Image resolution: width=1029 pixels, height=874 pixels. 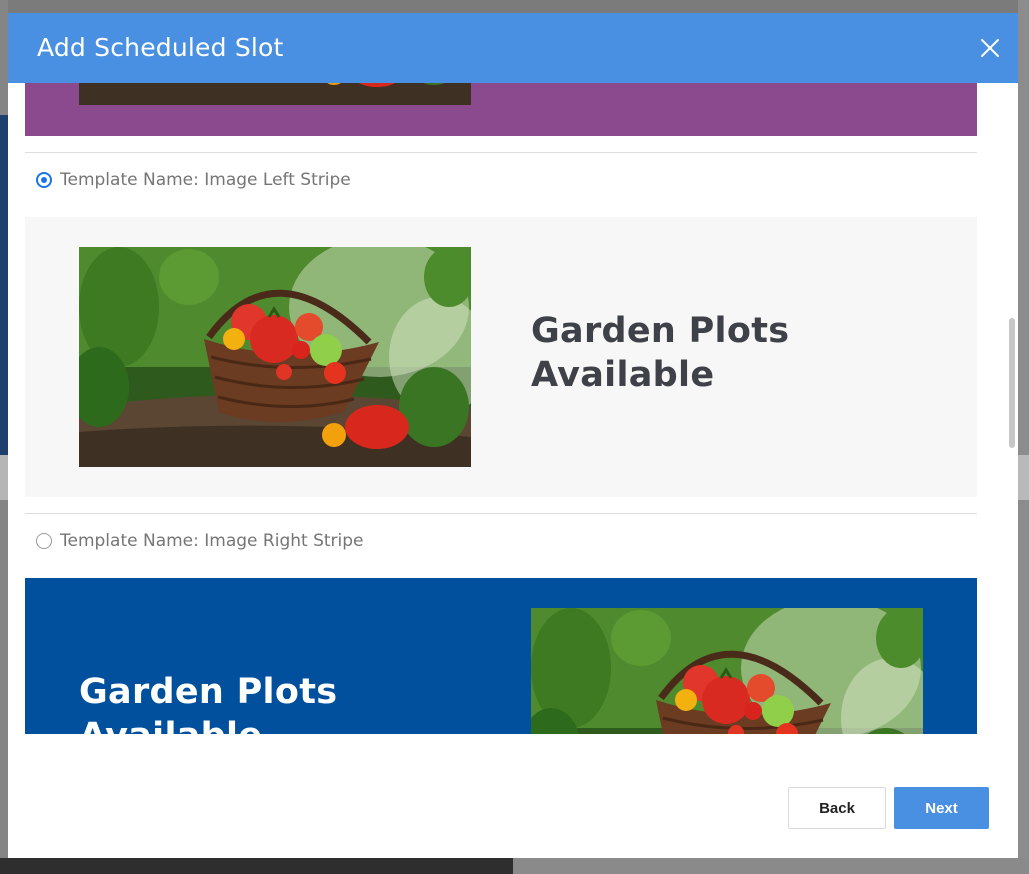 What do you see at coordinates (160, 47) in the screenshot?
I see `modal-title: Add Scheduled Slot` at bounding box center [160, 47].